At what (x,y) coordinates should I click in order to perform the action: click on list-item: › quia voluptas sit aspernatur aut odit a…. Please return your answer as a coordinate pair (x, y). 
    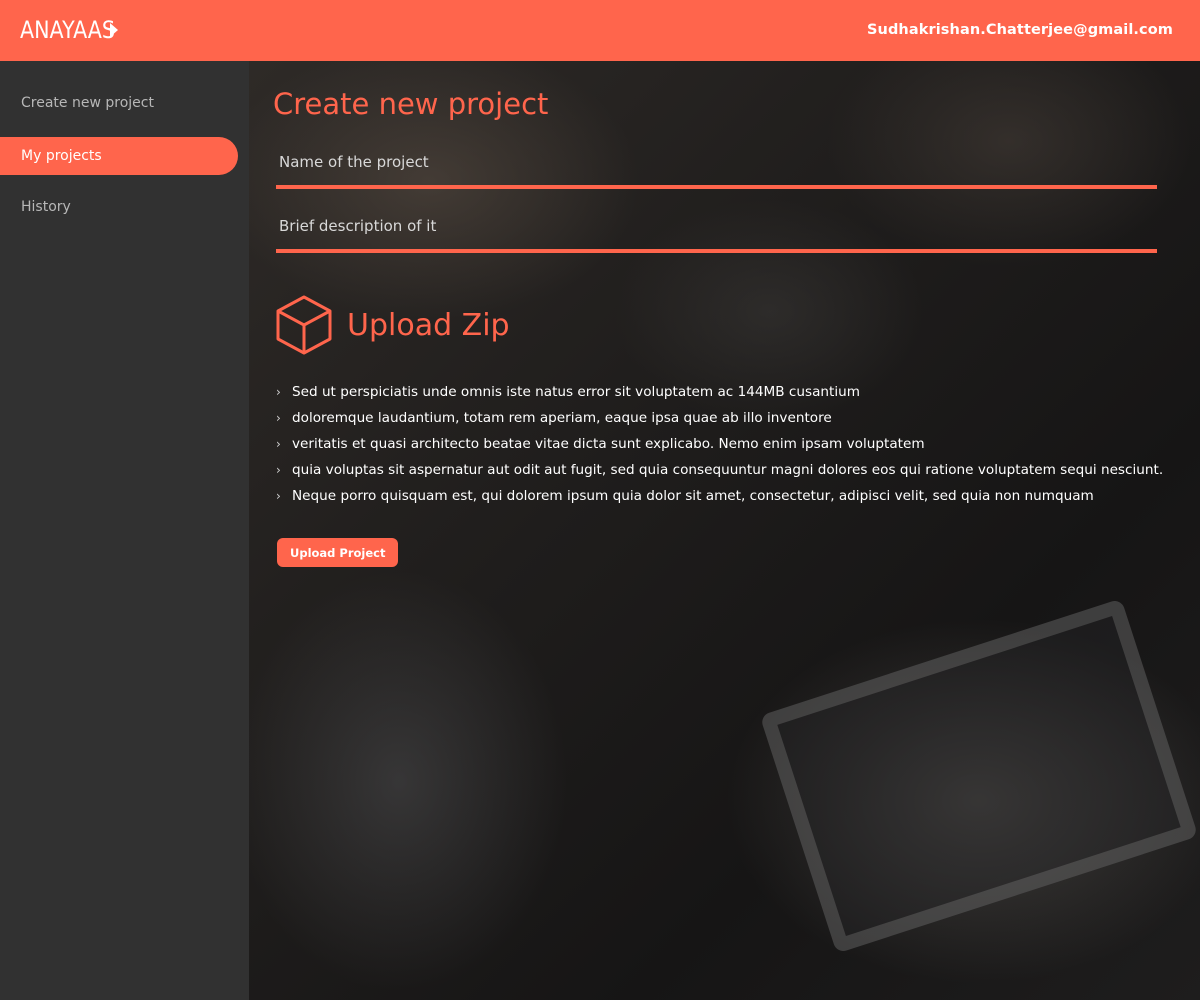
    Looking at the image, I should click on (726, 470).